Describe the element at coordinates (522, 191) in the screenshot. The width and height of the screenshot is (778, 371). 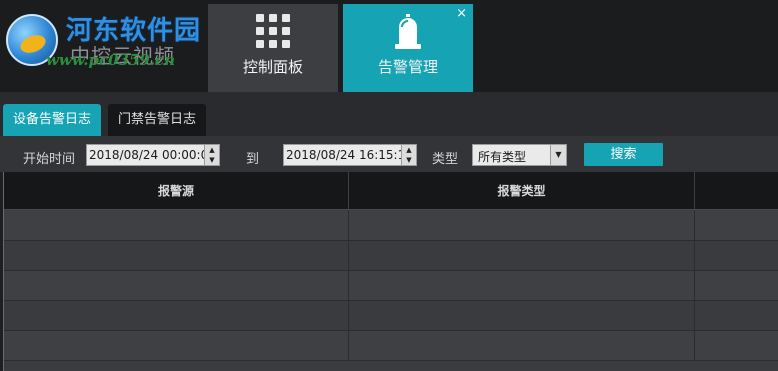
I see `column-header-alarm-type: 报警类型` at that location.